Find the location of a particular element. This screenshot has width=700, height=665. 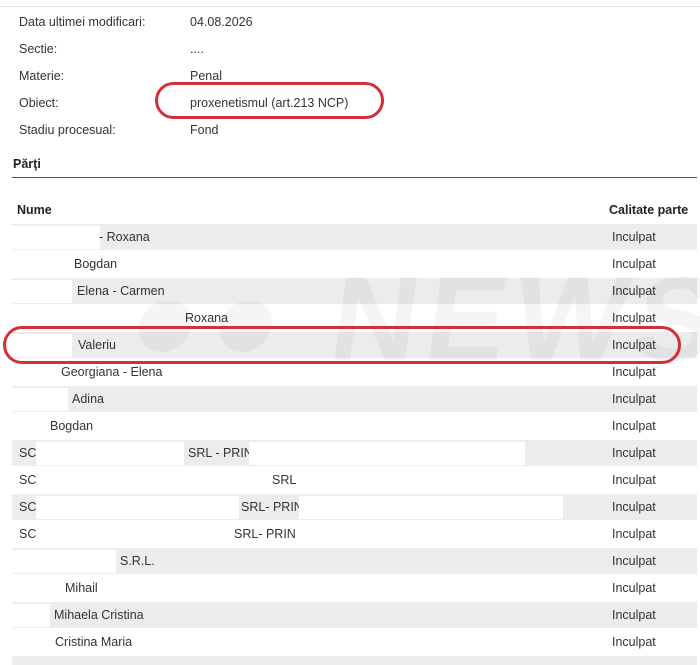

info-row-stage: Stadiu procesual: Fond is located at coordinates (350, 130).